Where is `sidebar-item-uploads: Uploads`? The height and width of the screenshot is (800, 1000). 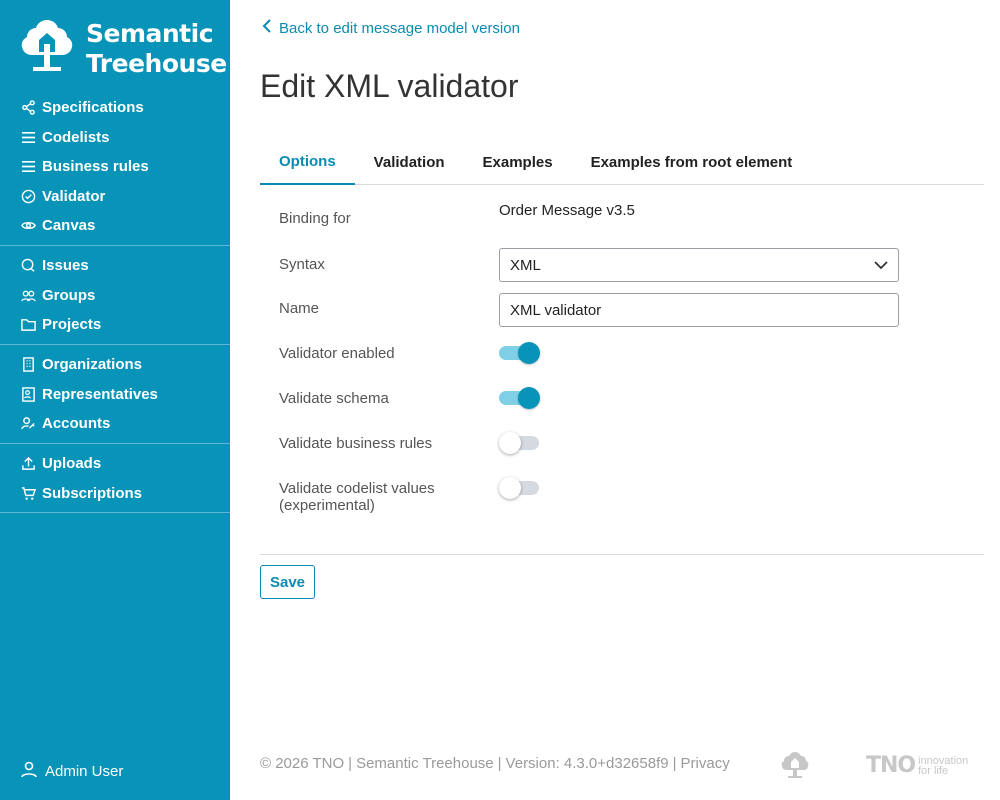 sidebar-item-uploads: Uploads is located at coordinates (115, 464).